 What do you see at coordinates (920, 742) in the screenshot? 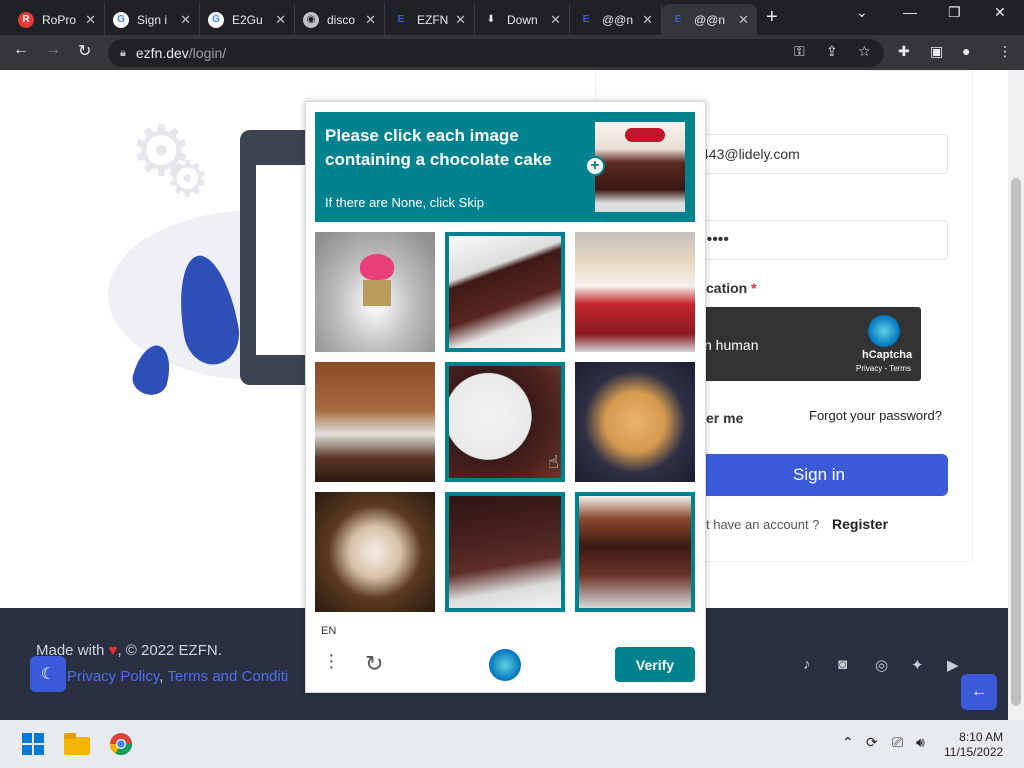
I see `volume-icon: 🔊︎` at bounding box center [920, 742].